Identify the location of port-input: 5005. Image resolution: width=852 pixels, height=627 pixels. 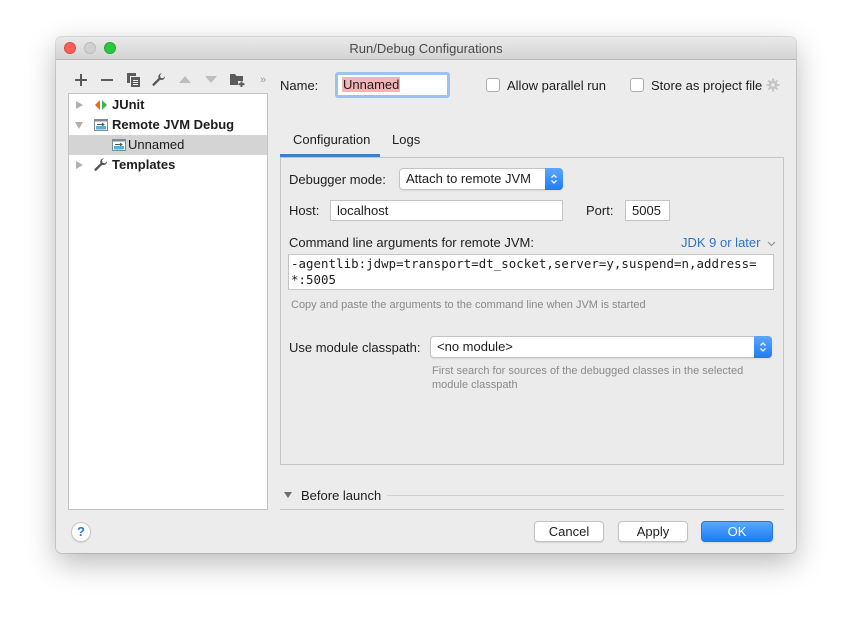
(647, 210).